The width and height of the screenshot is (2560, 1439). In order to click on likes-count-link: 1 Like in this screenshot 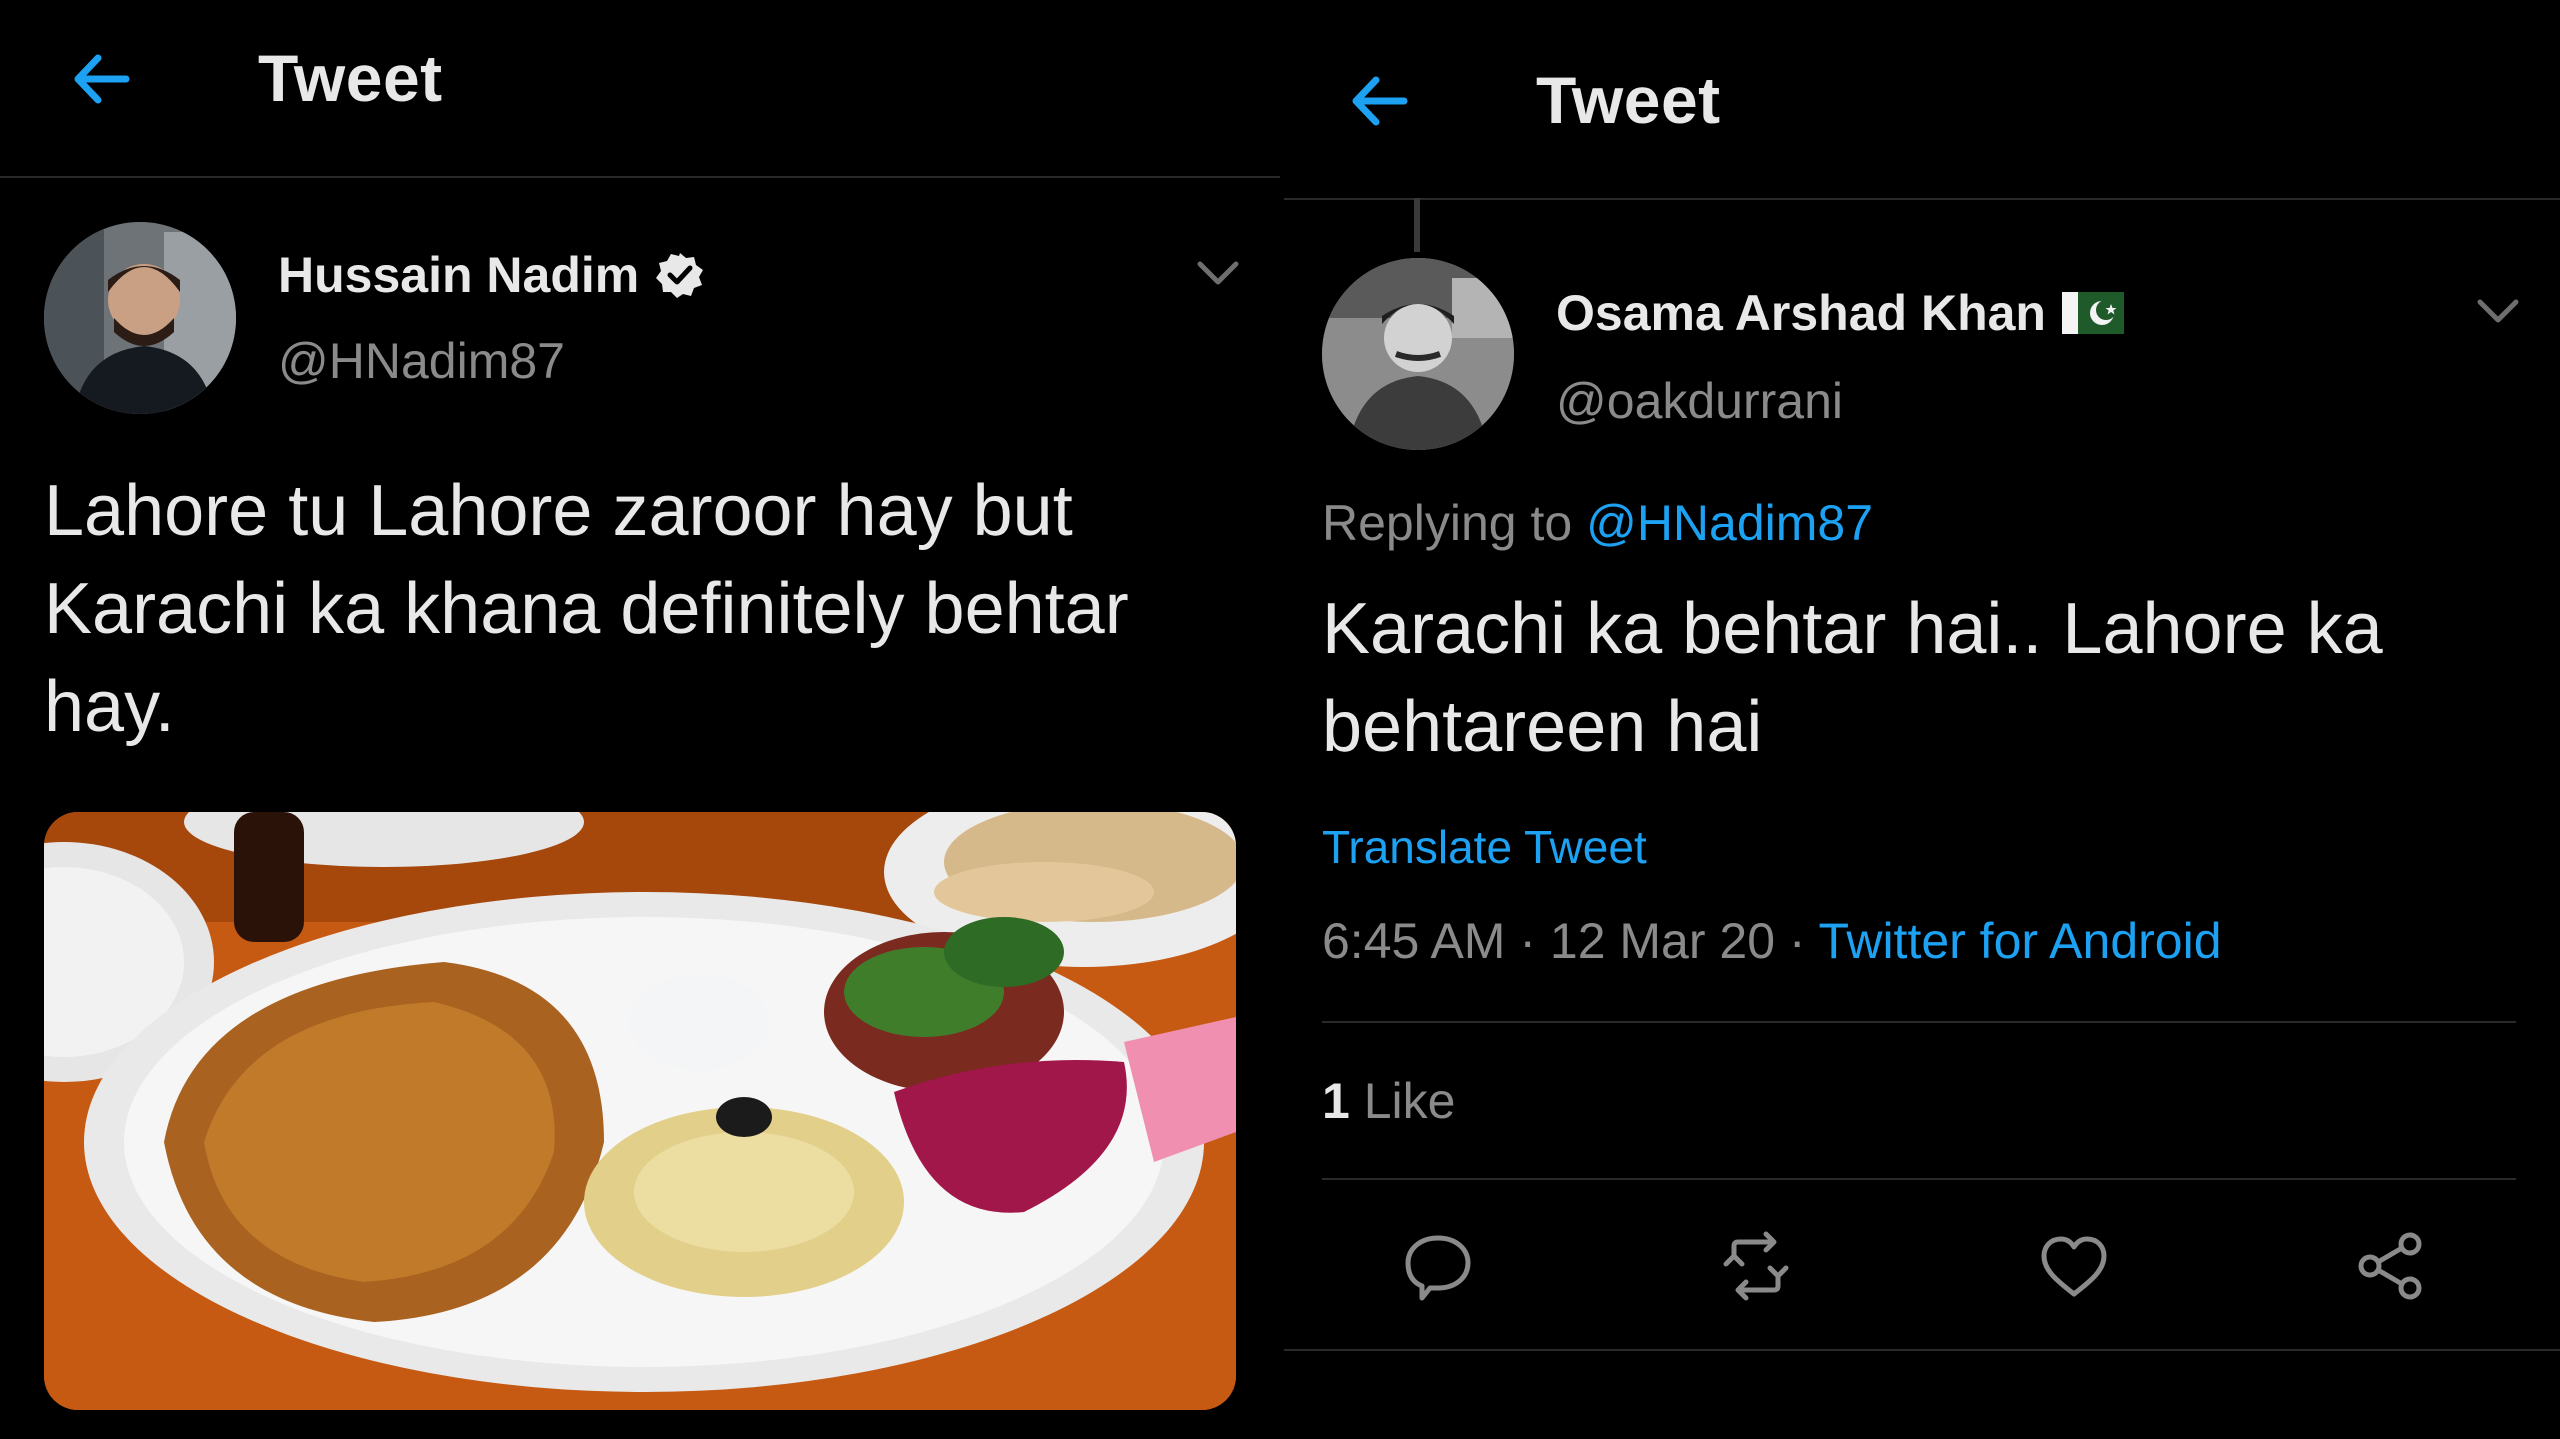, I will do `click(1388, 1101)`.